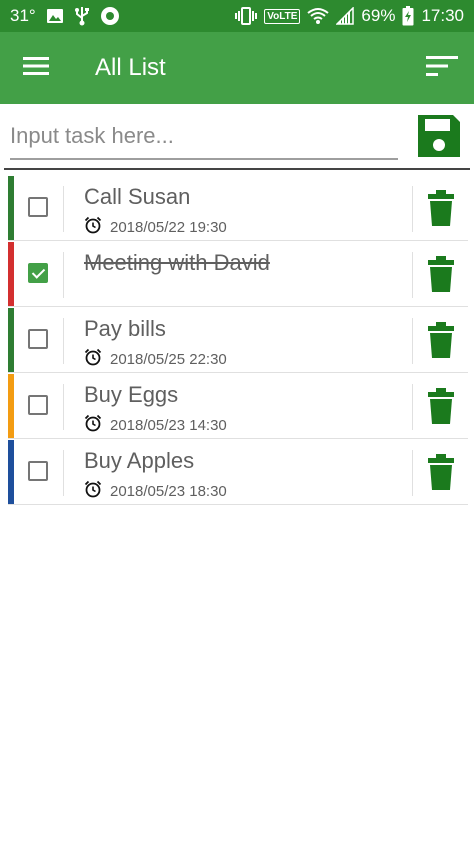 The height and width of the screenshot is (842, 474). What do you see at coordinates (131, 394) in the screenshot?
I see `task-title: Buy Eggs` at bounding box center [131, 394].